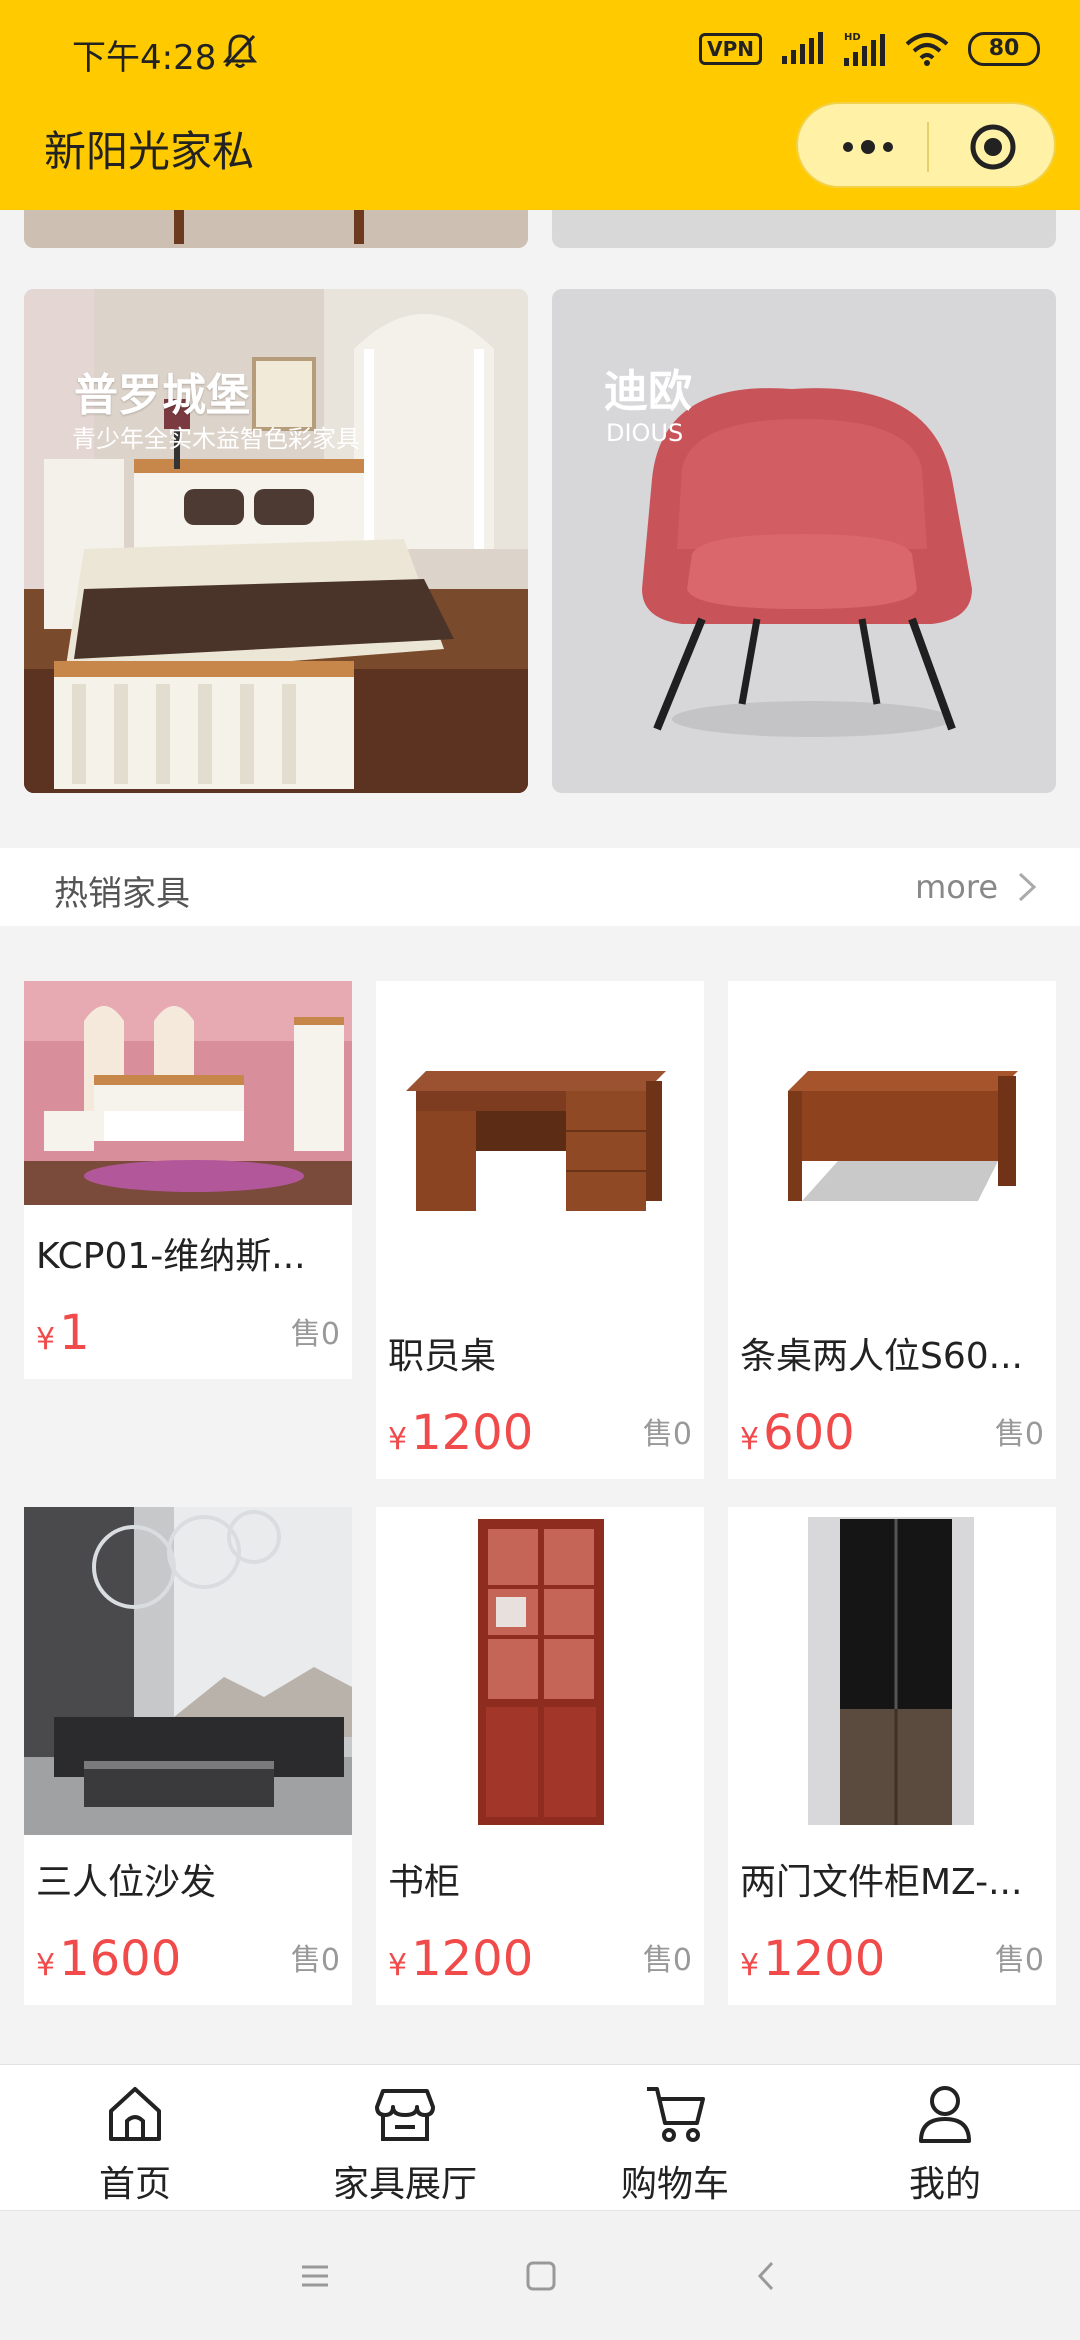 The height and width of the screenshot is (2340, 1080). I want to click on back-icon, so click(767, 2276).